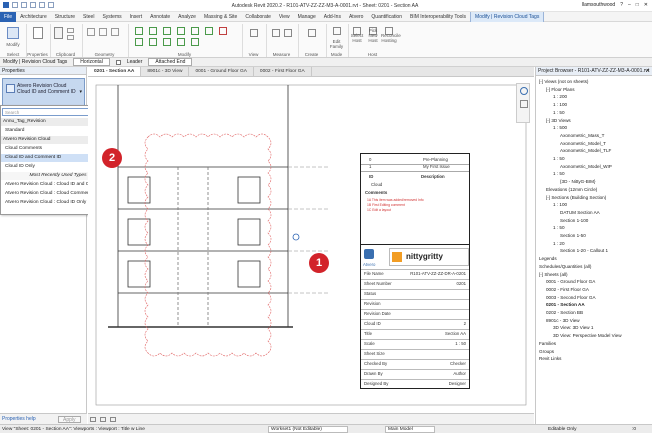  I want to click on browser-tree-item: 0001 - Ground Floor GA, so click(570, 282).